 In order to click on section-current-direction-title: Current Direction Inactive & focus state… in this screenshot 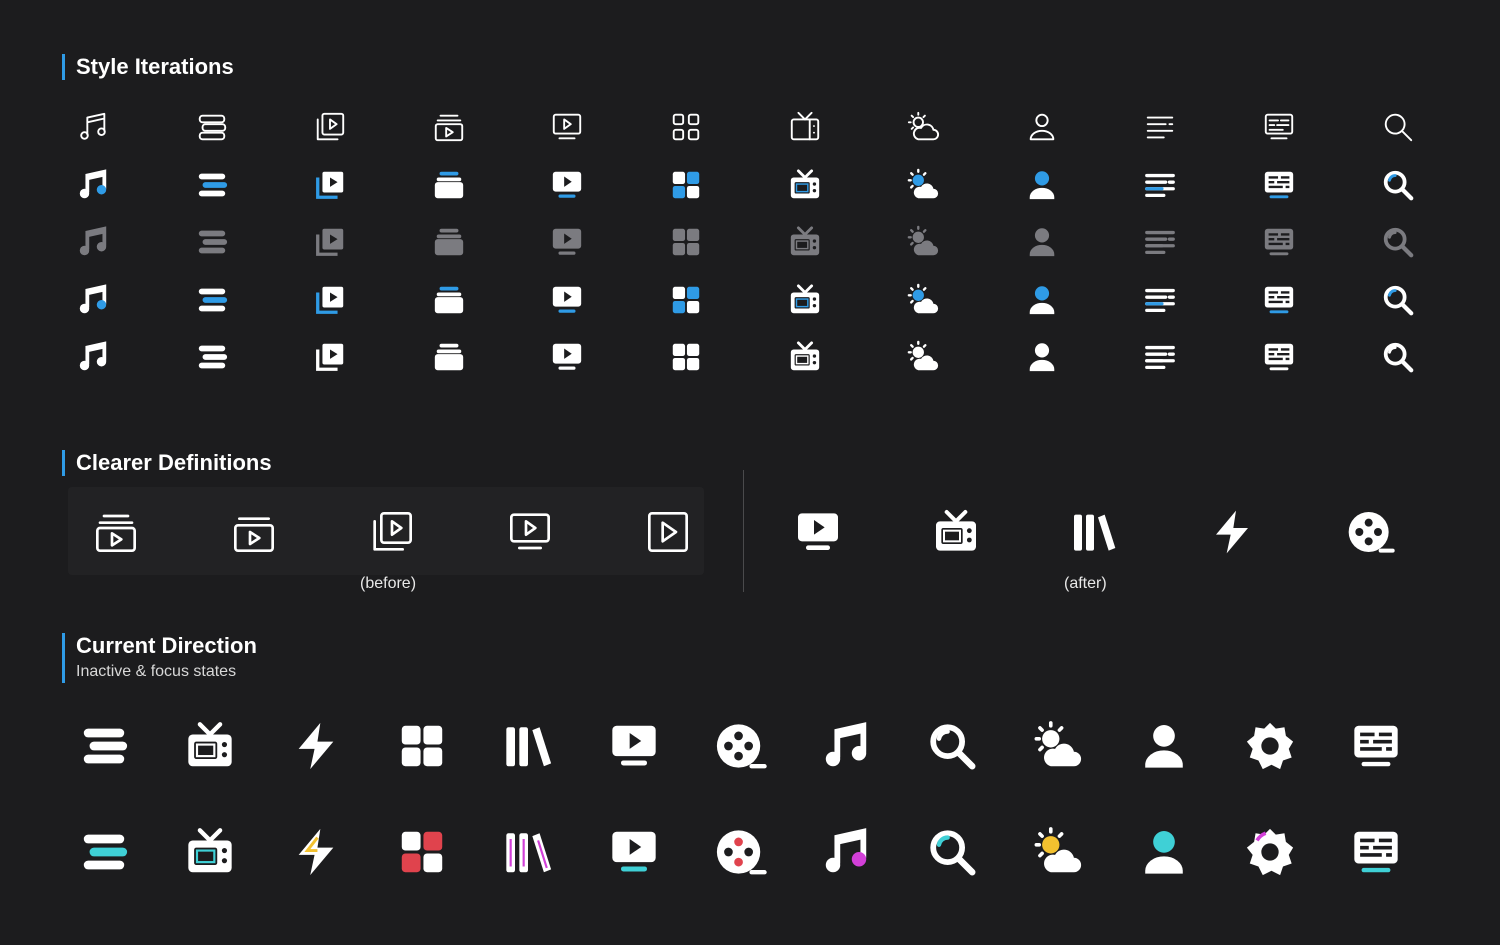, I will do `click(159, 658)`.